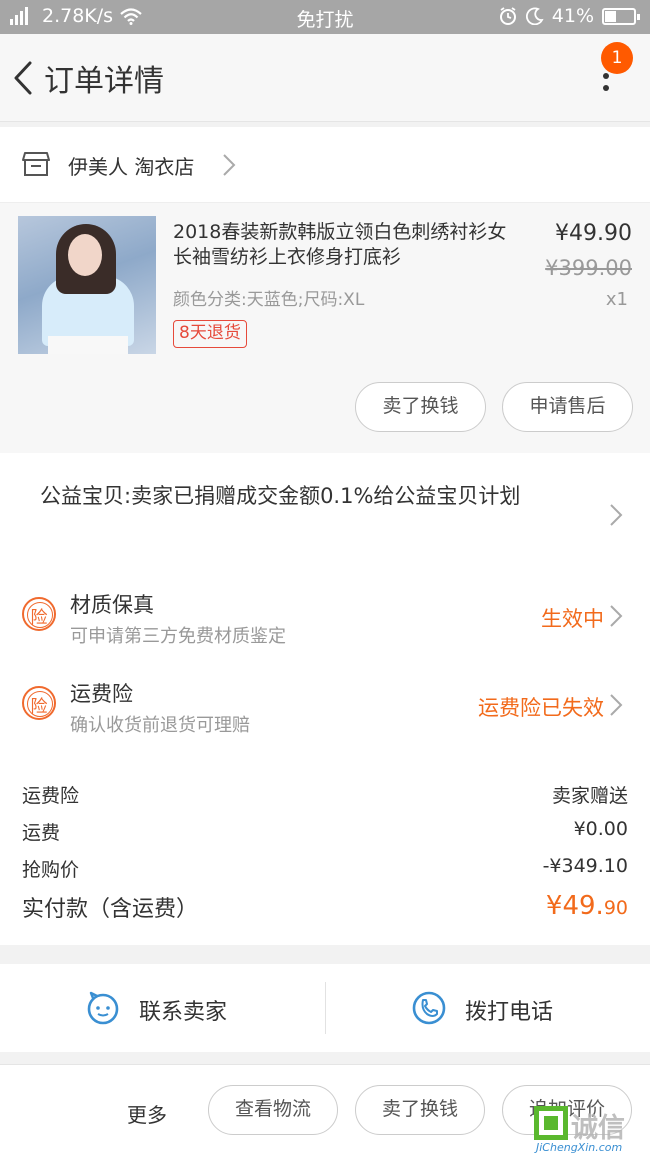 Image resolution: width=650 pixels, height=1155 pixels. Describe the element at coordinates (273, 1110) in the screenshot. I see `view-logistics-button: 查看物流` at that location.